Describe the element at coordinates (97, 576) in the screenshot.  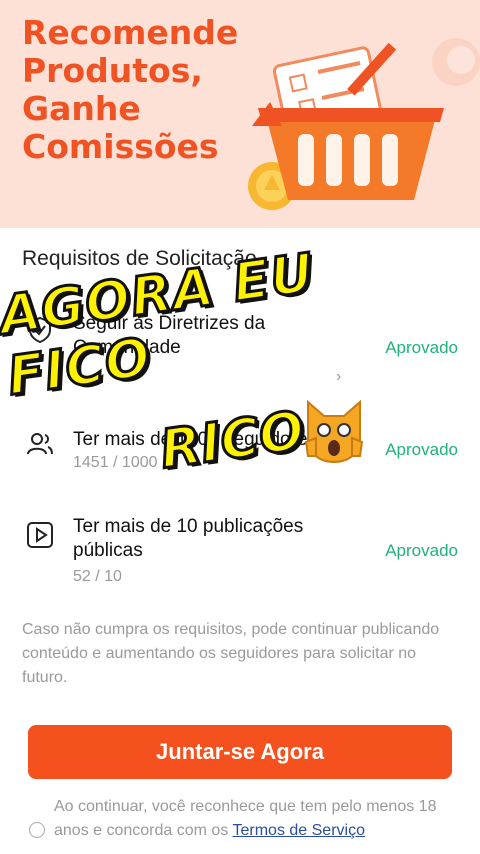
I see `requirement-count: 52 / 10` at that location.